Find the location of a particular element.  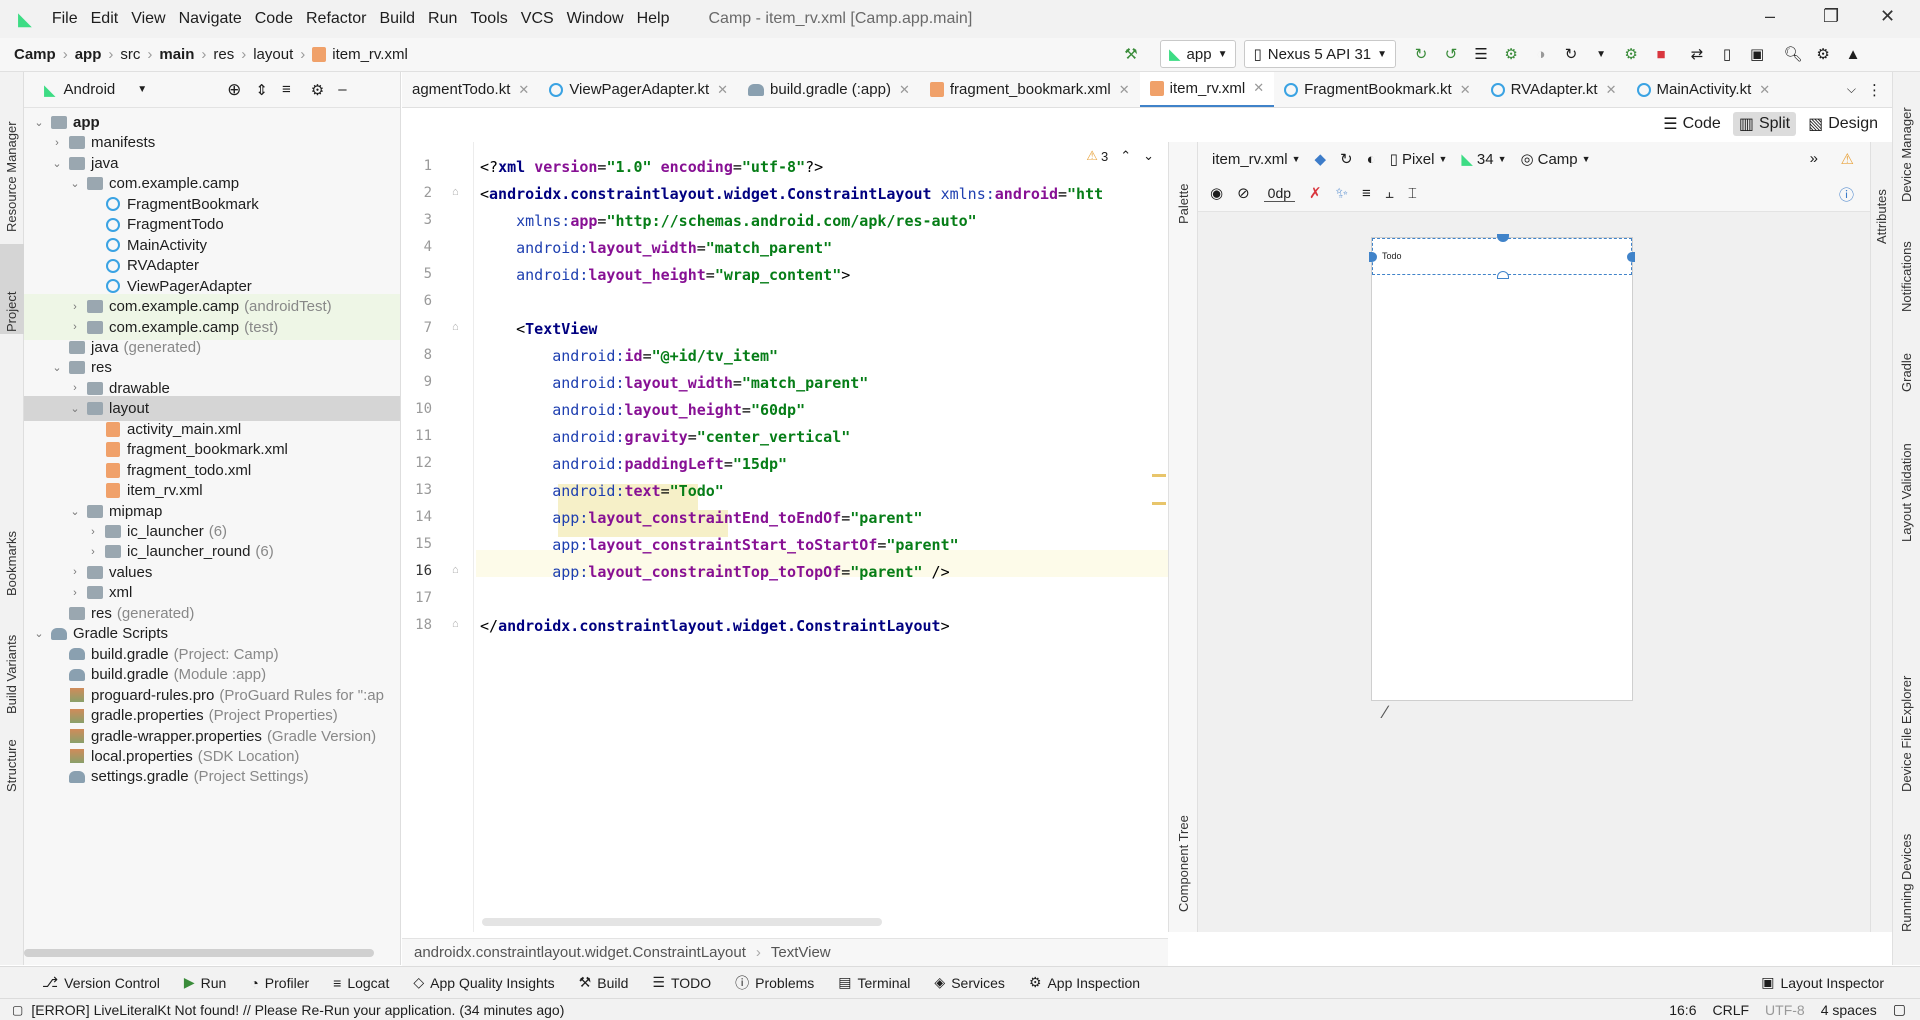

hammer-icon: ⚒ is located at coordinates (1131, 54).